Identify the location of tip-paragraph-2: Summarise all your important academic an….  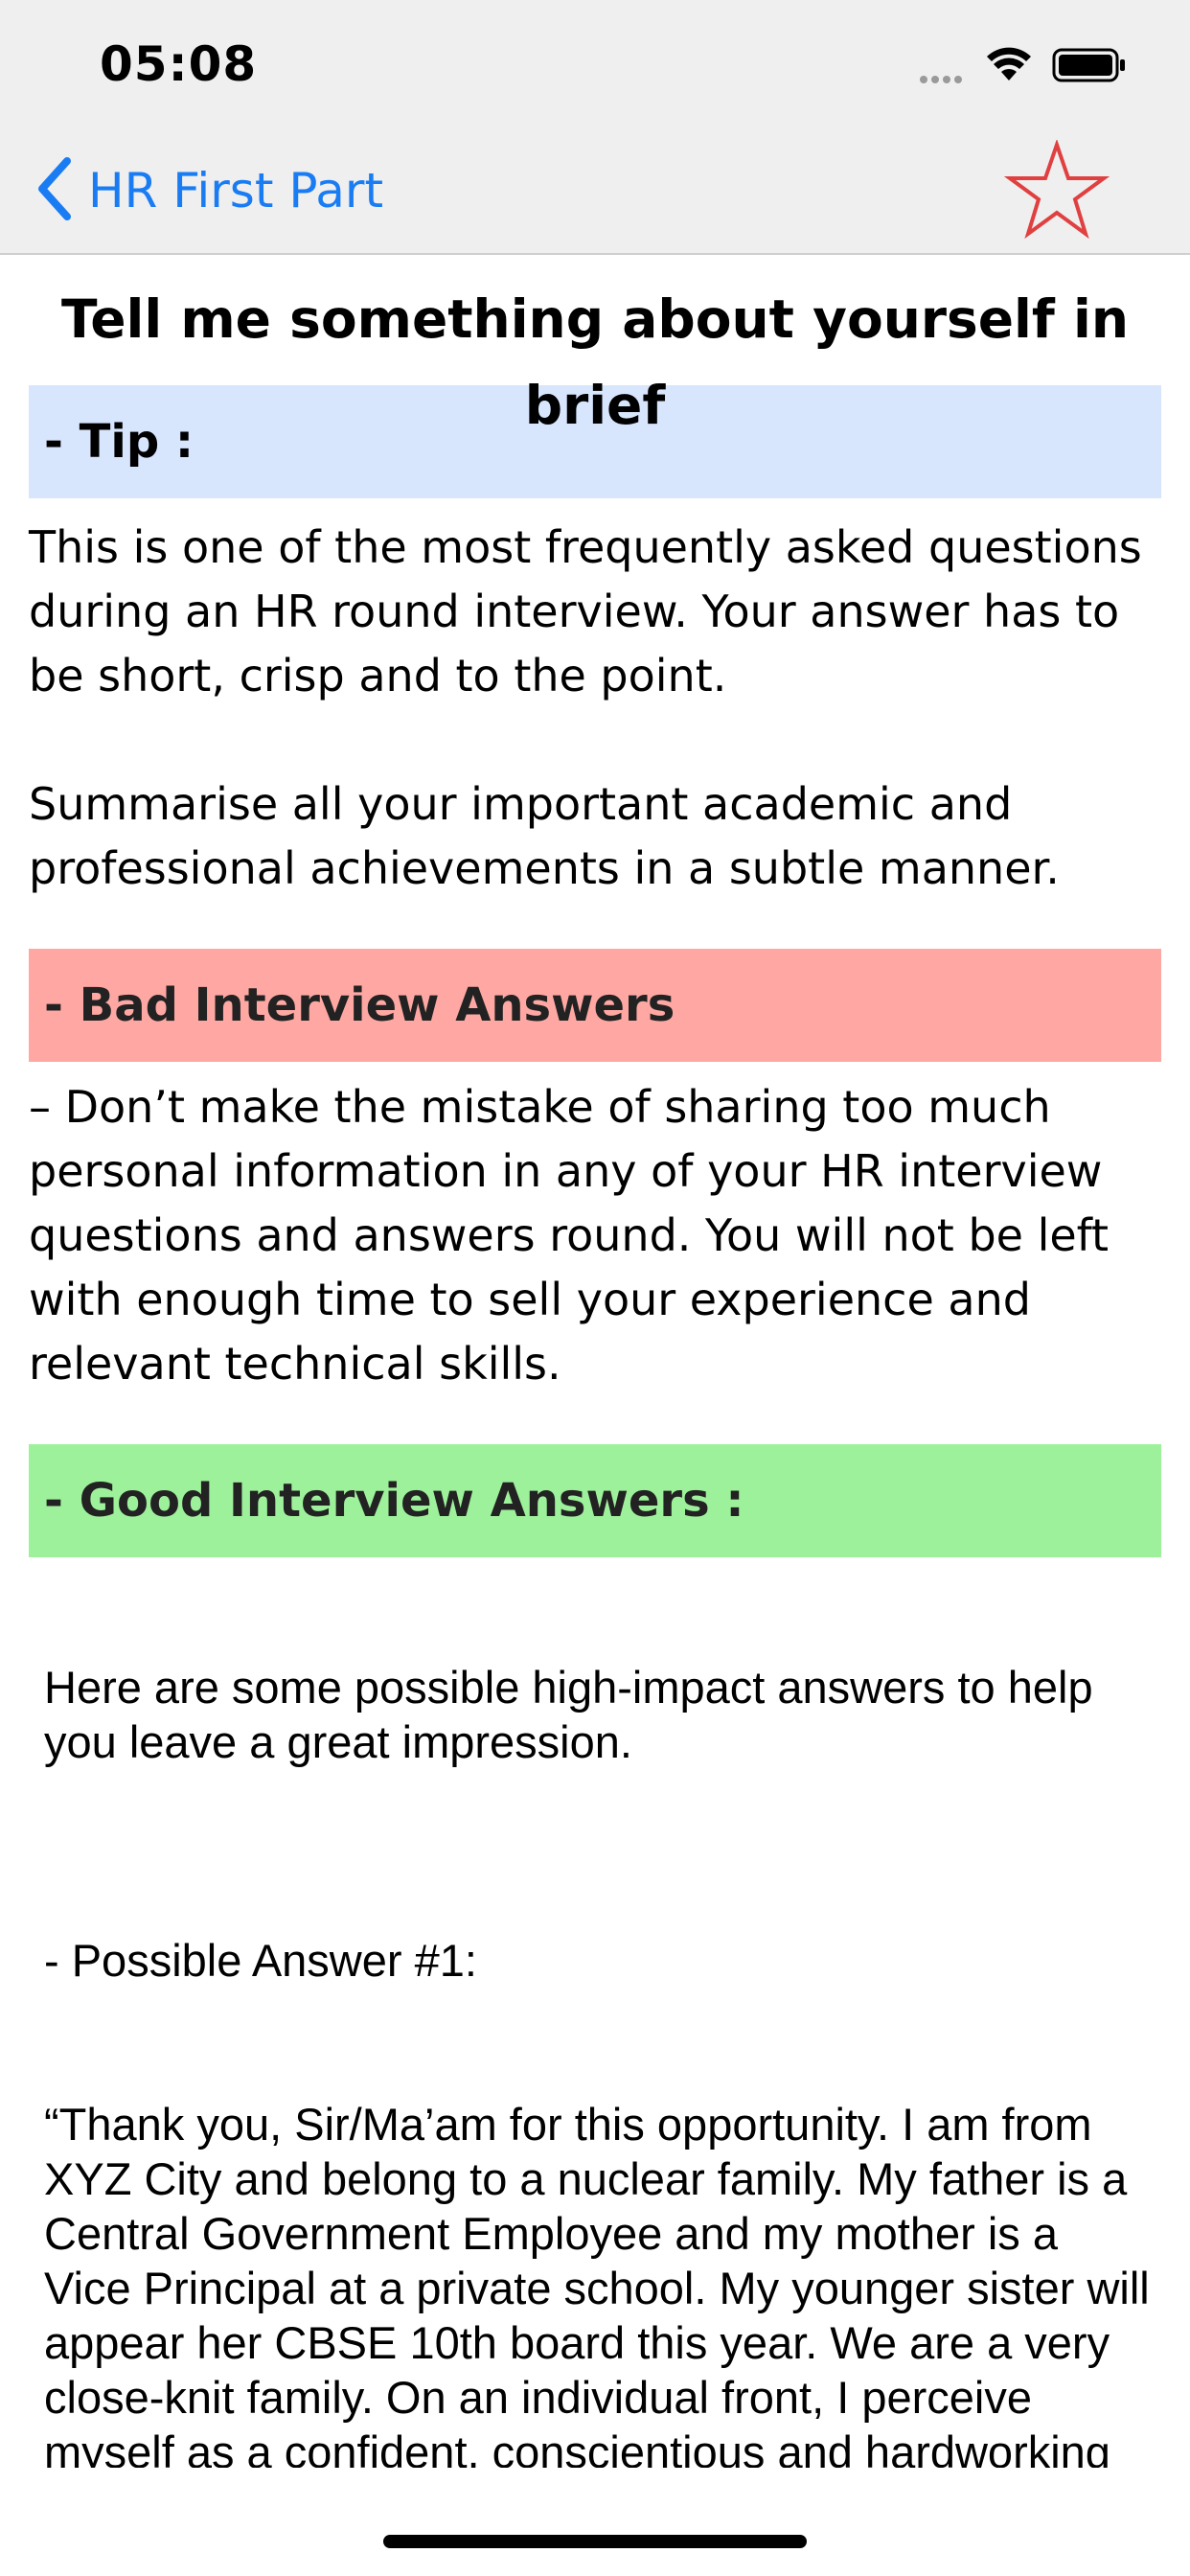
(544, 836).